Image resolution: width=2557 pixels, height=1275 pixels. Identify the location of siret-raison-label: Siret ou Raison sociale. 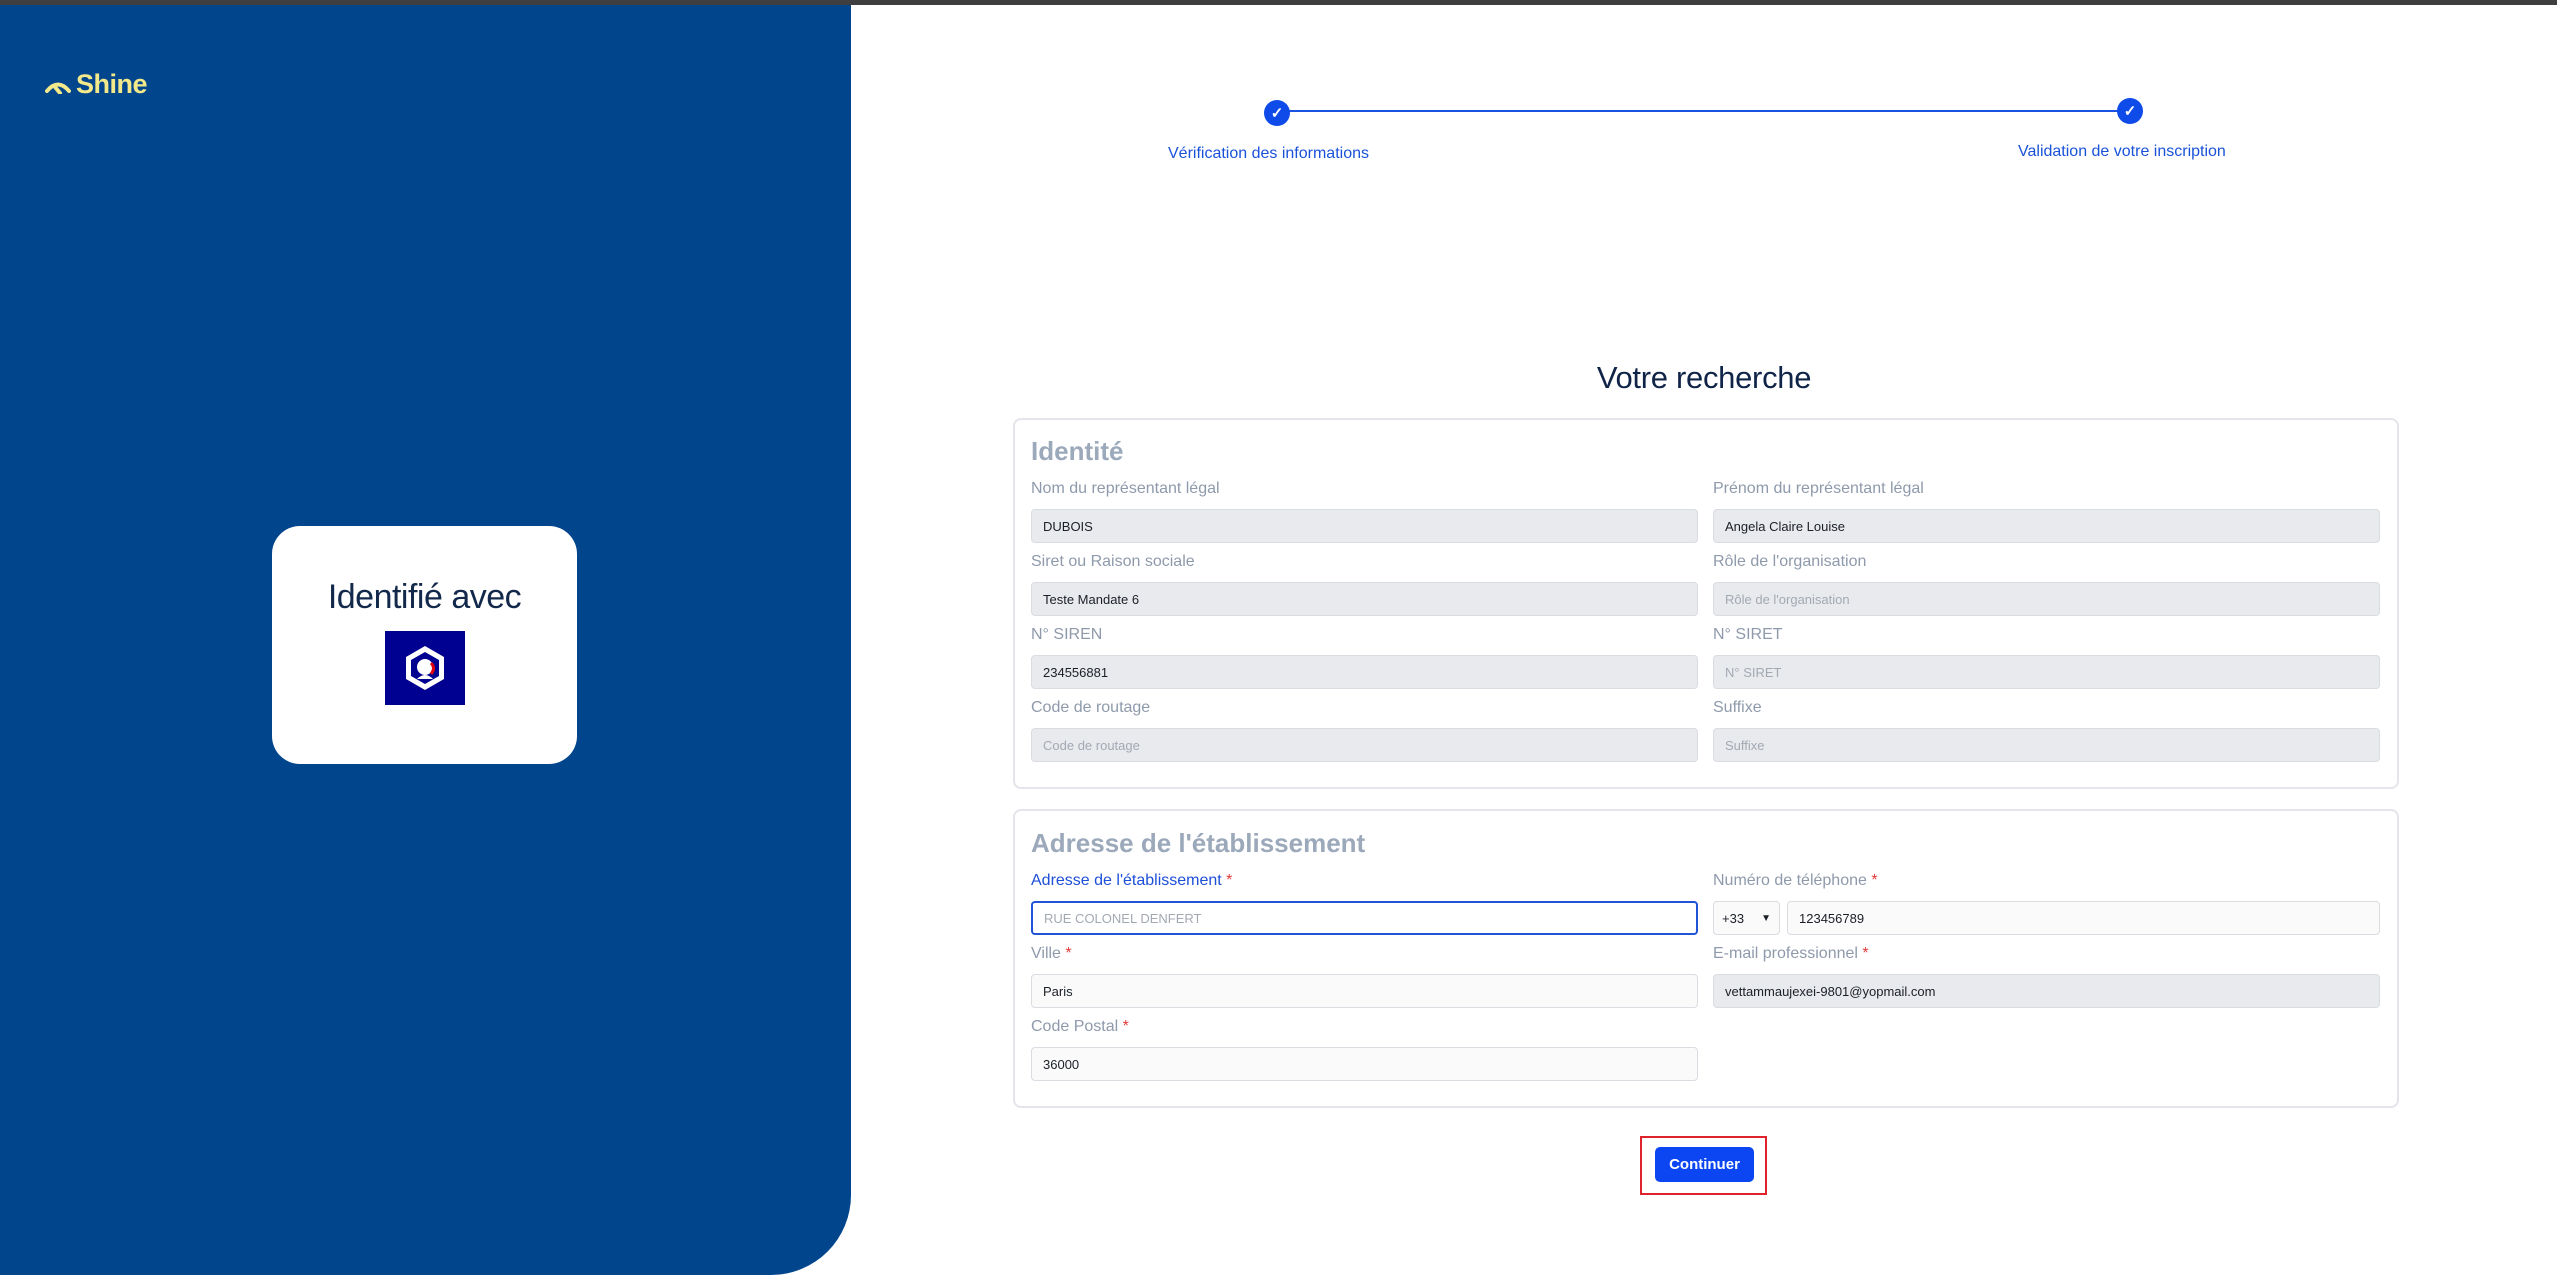
(1113, 561).